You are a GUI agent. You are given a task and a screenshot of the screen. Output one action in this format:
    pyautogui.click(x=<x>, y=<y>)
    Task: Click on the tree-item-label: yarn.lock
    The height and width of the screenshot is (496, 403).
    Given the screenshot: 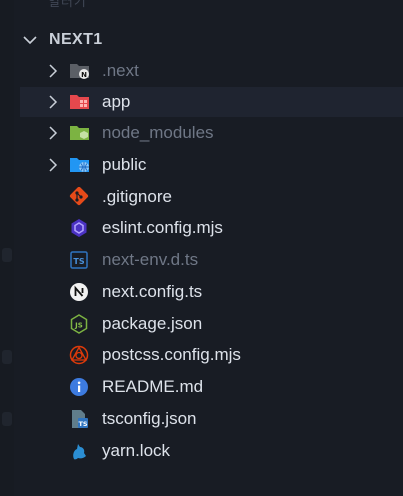 What is the action you would take?
    pyautogui.click(x=136, y=450)
    